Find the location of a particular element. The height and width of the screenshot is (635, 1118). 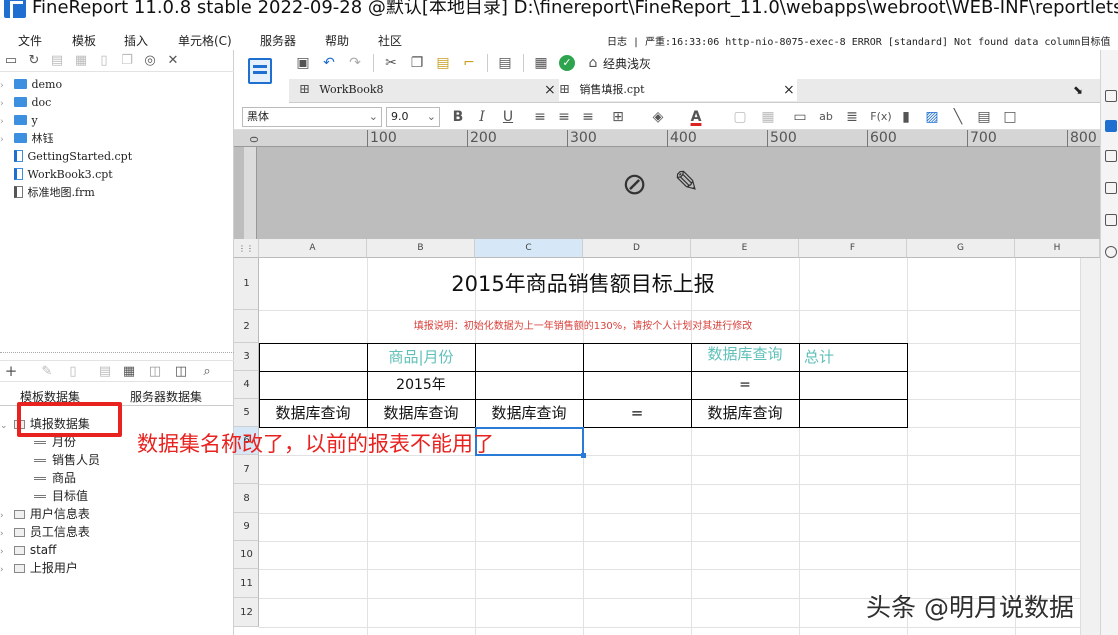

grid-corner-icon: ⋮⋮ is located at coordinates (246, 248).